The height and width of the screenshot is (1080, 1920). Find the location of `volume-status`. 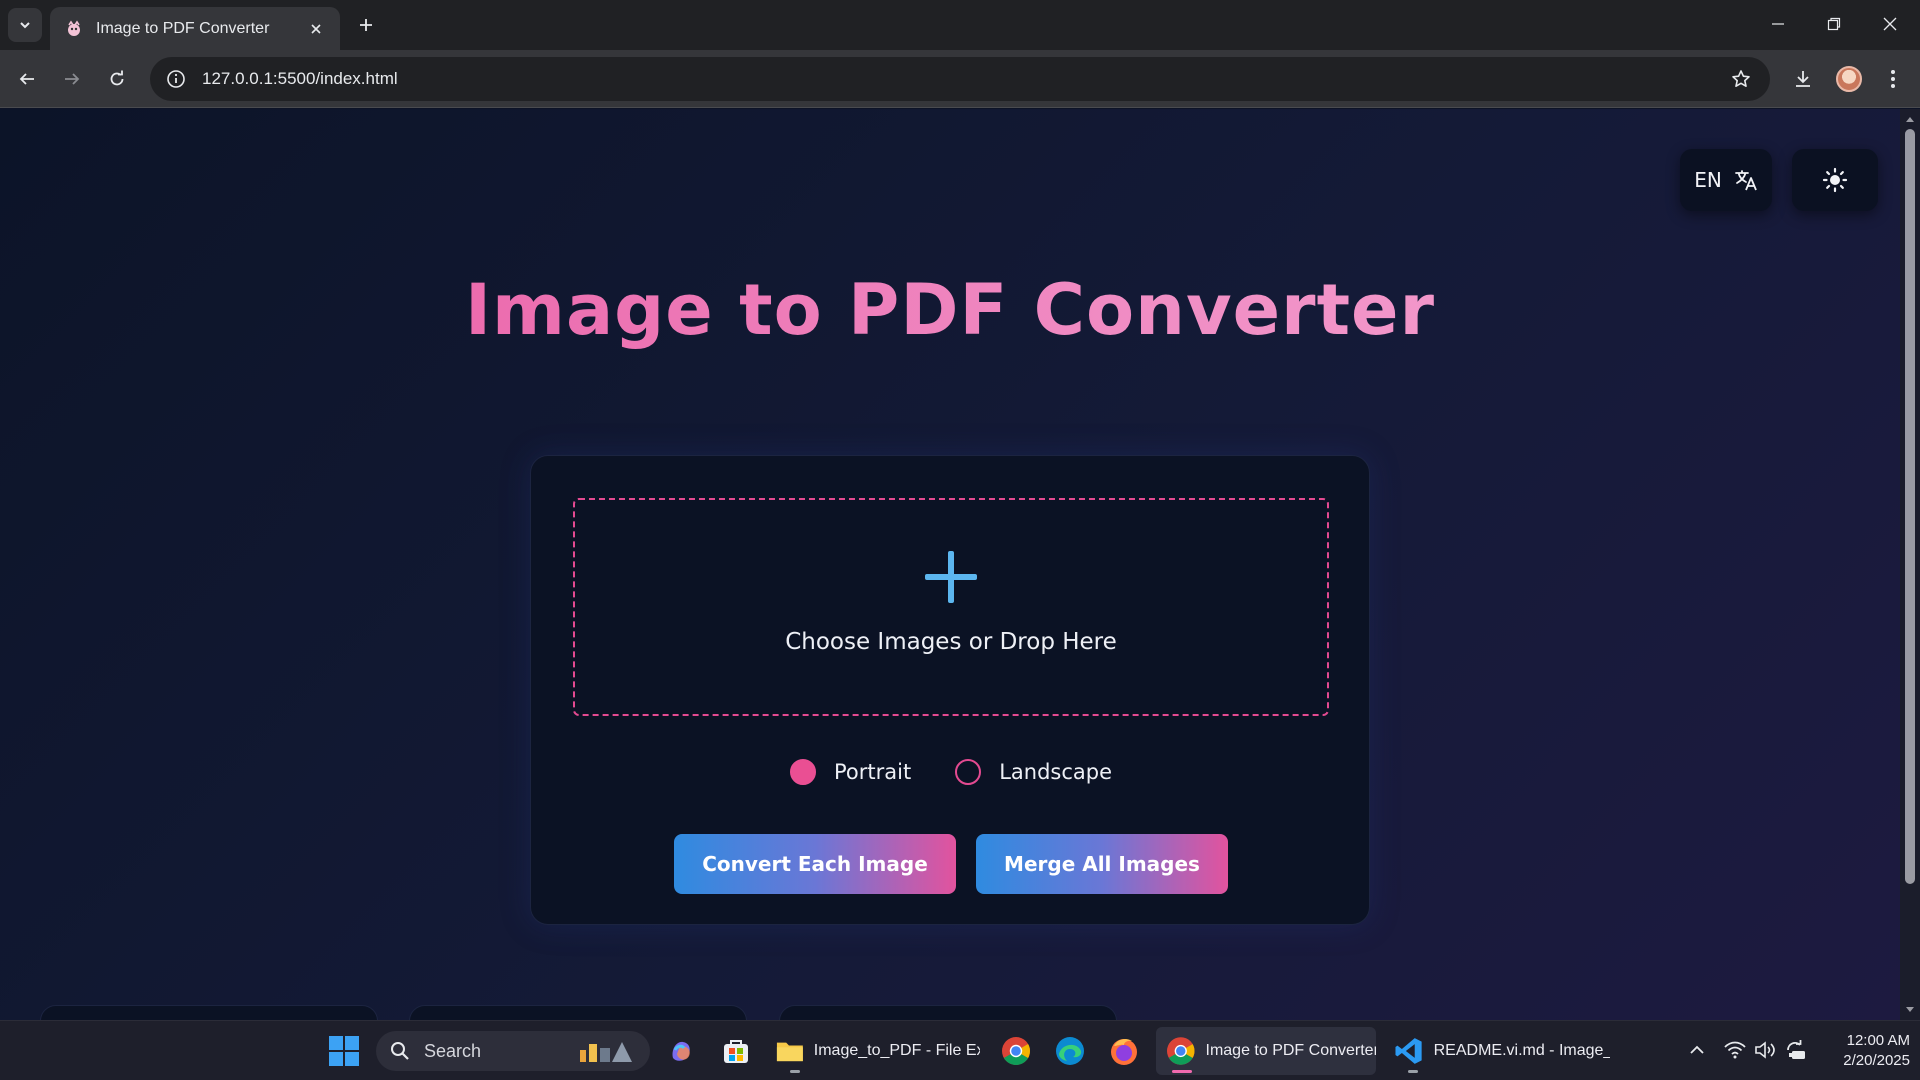

volume-status is located at coordinates (1765, 1050).